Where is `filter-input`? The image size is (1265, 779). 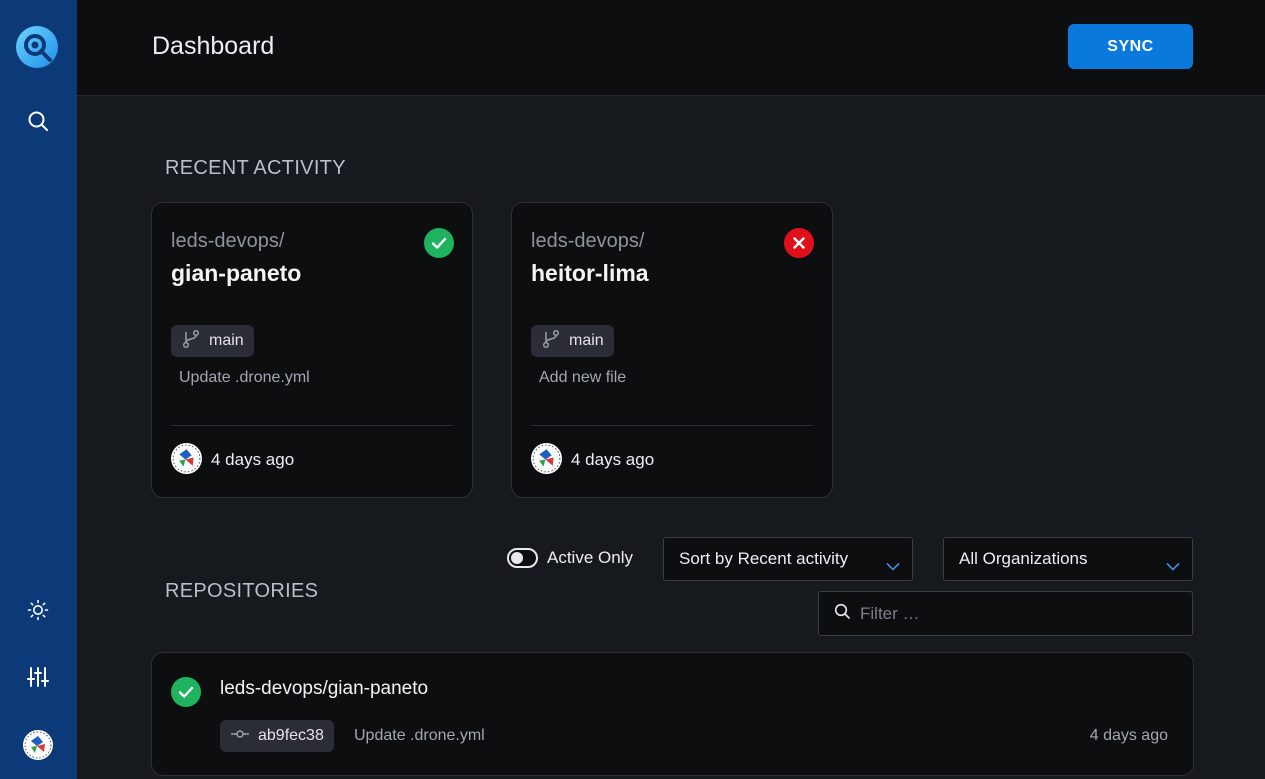 filter-input is located at coordinates (1010, 613).